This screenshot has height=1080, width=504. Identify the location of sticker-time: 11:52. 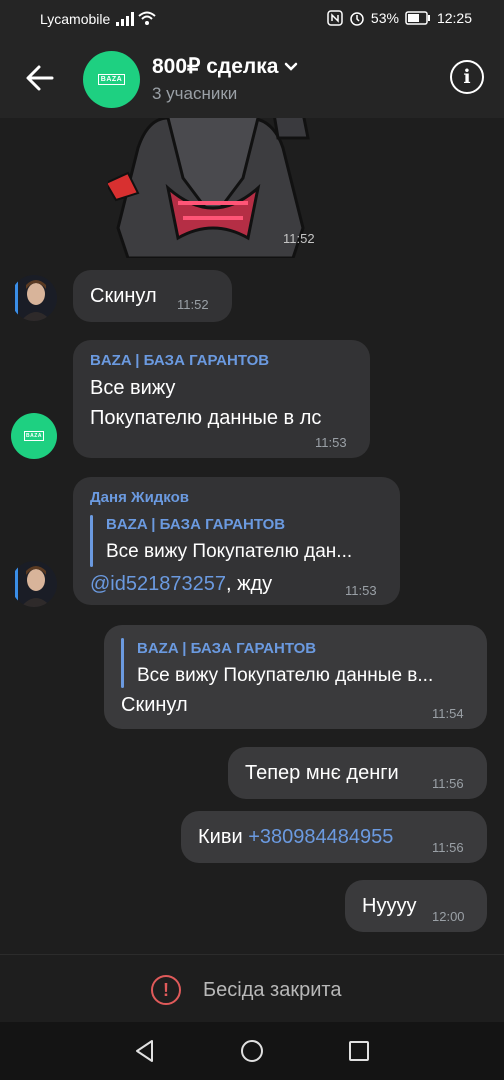
(299, 238).